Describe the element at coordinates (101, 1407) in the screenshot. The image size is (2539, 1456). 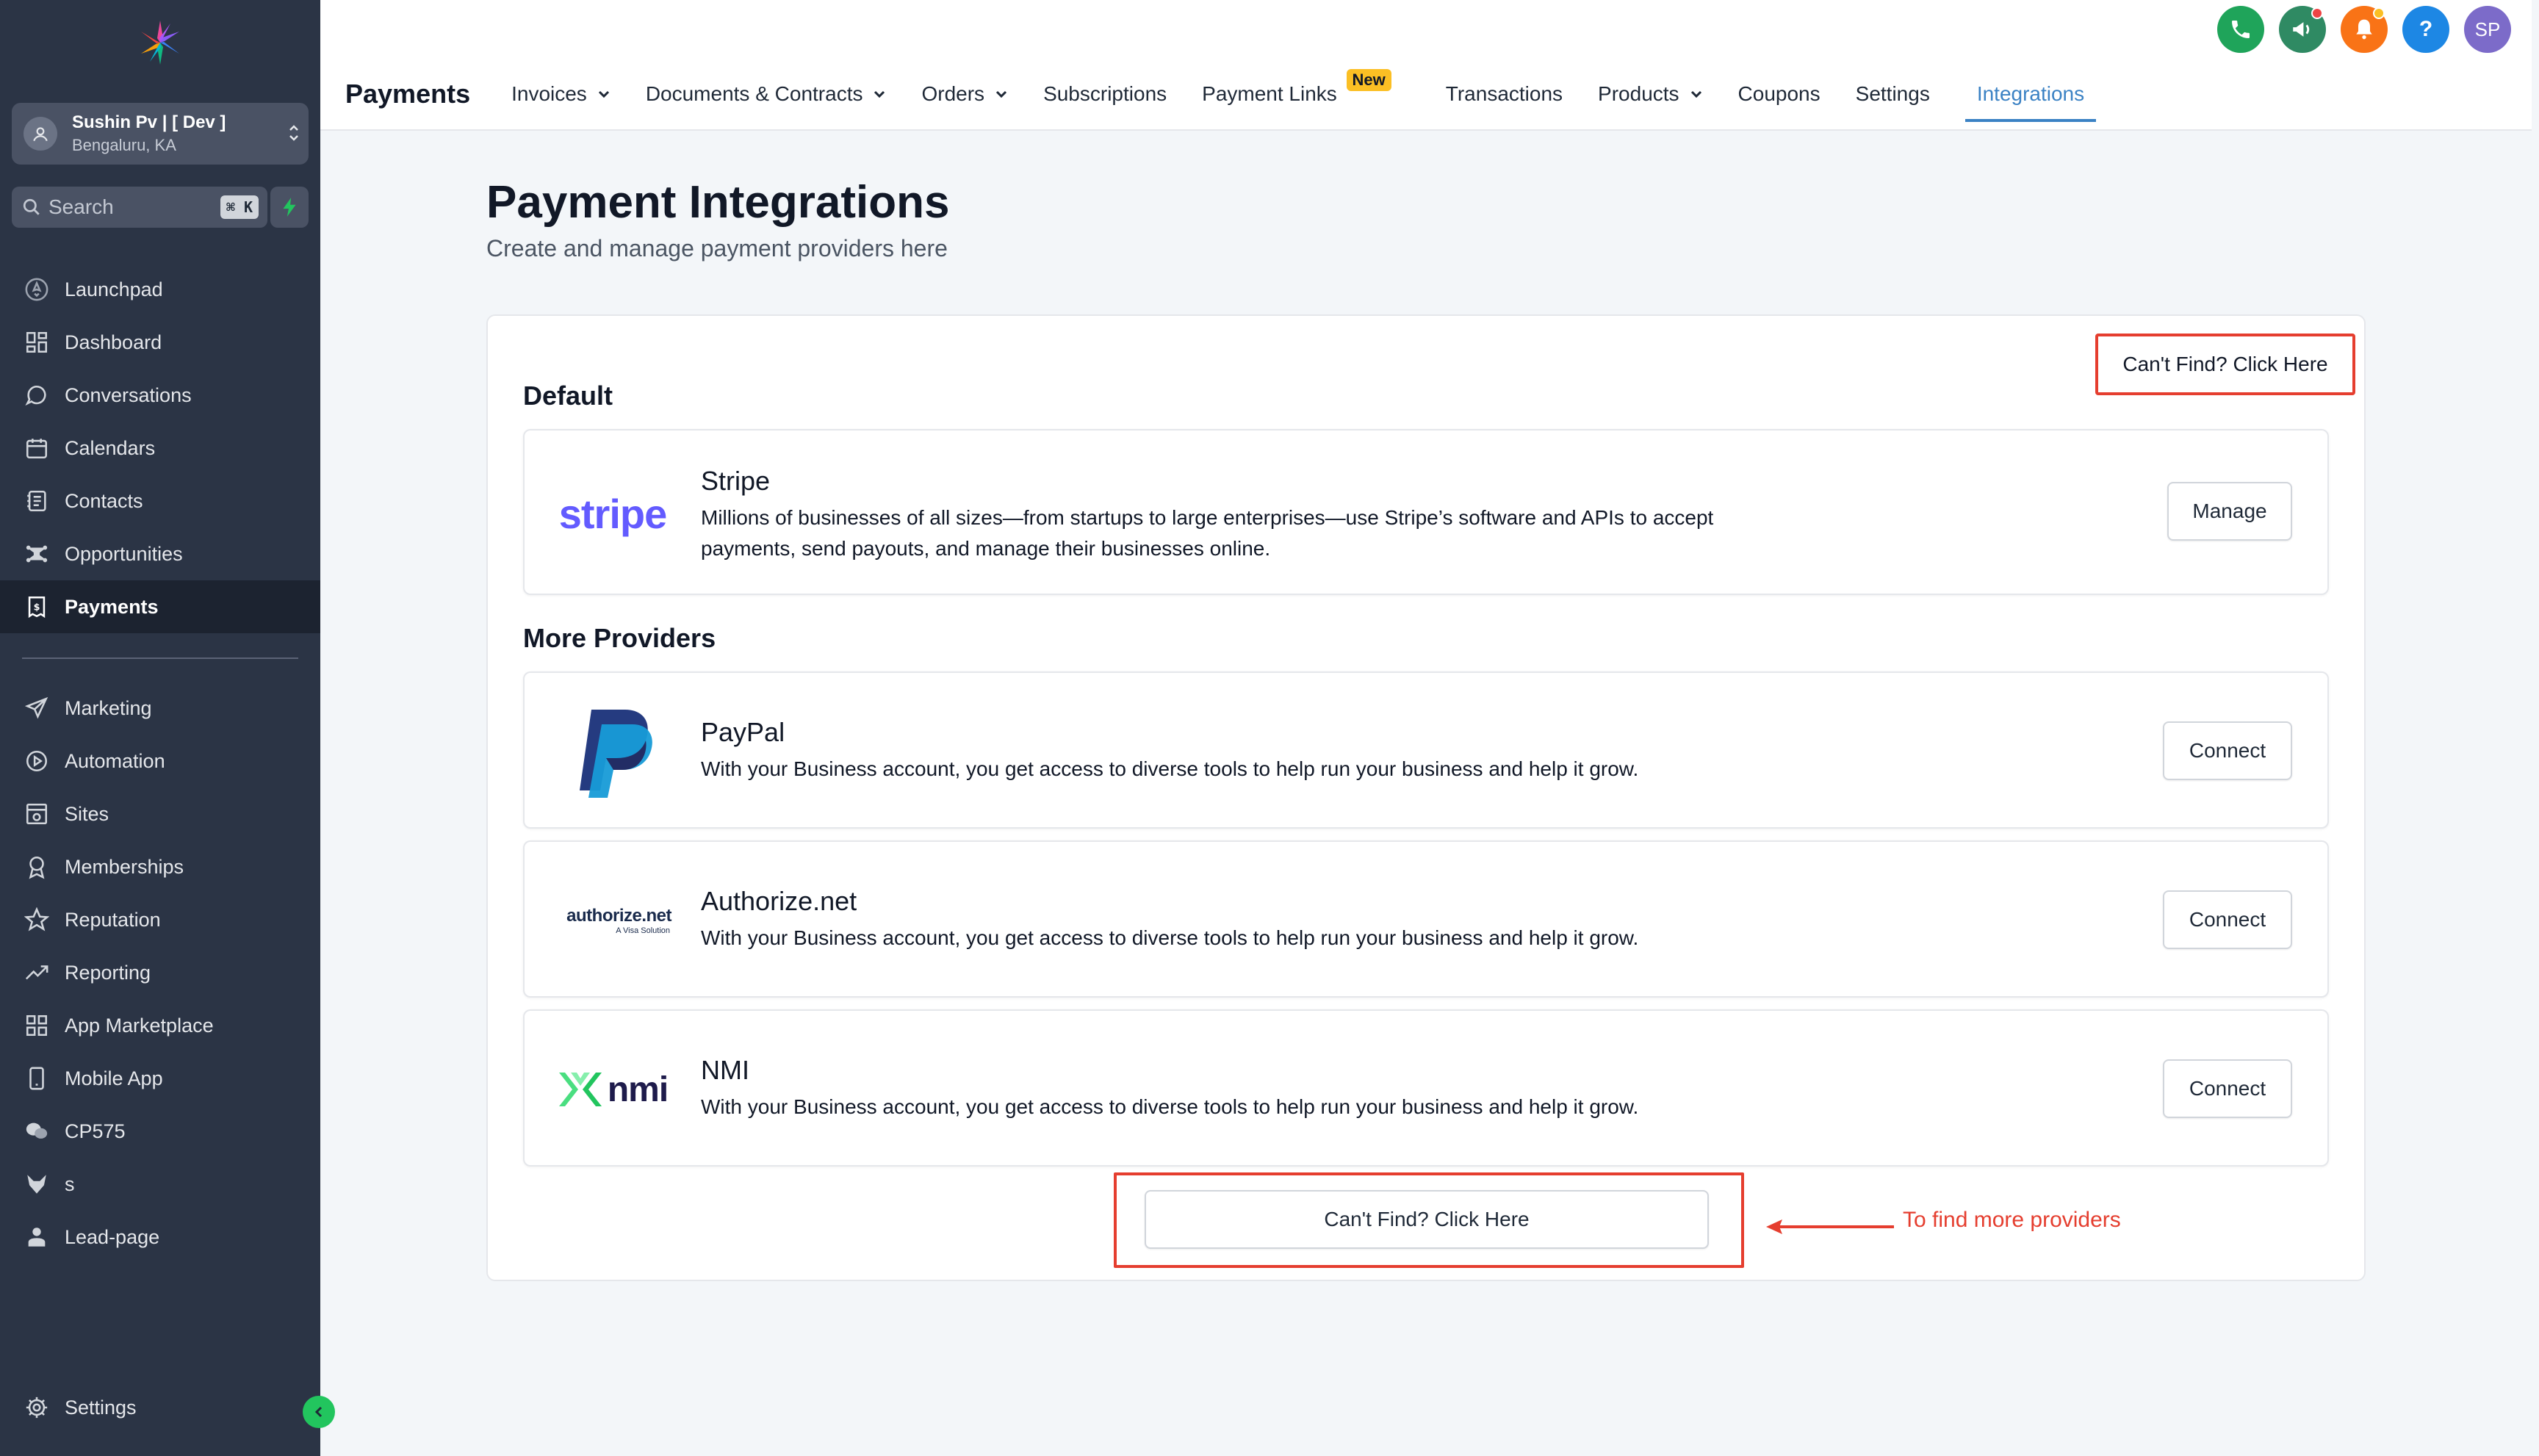
I see `sidebar-item-label: Settings` at that location.